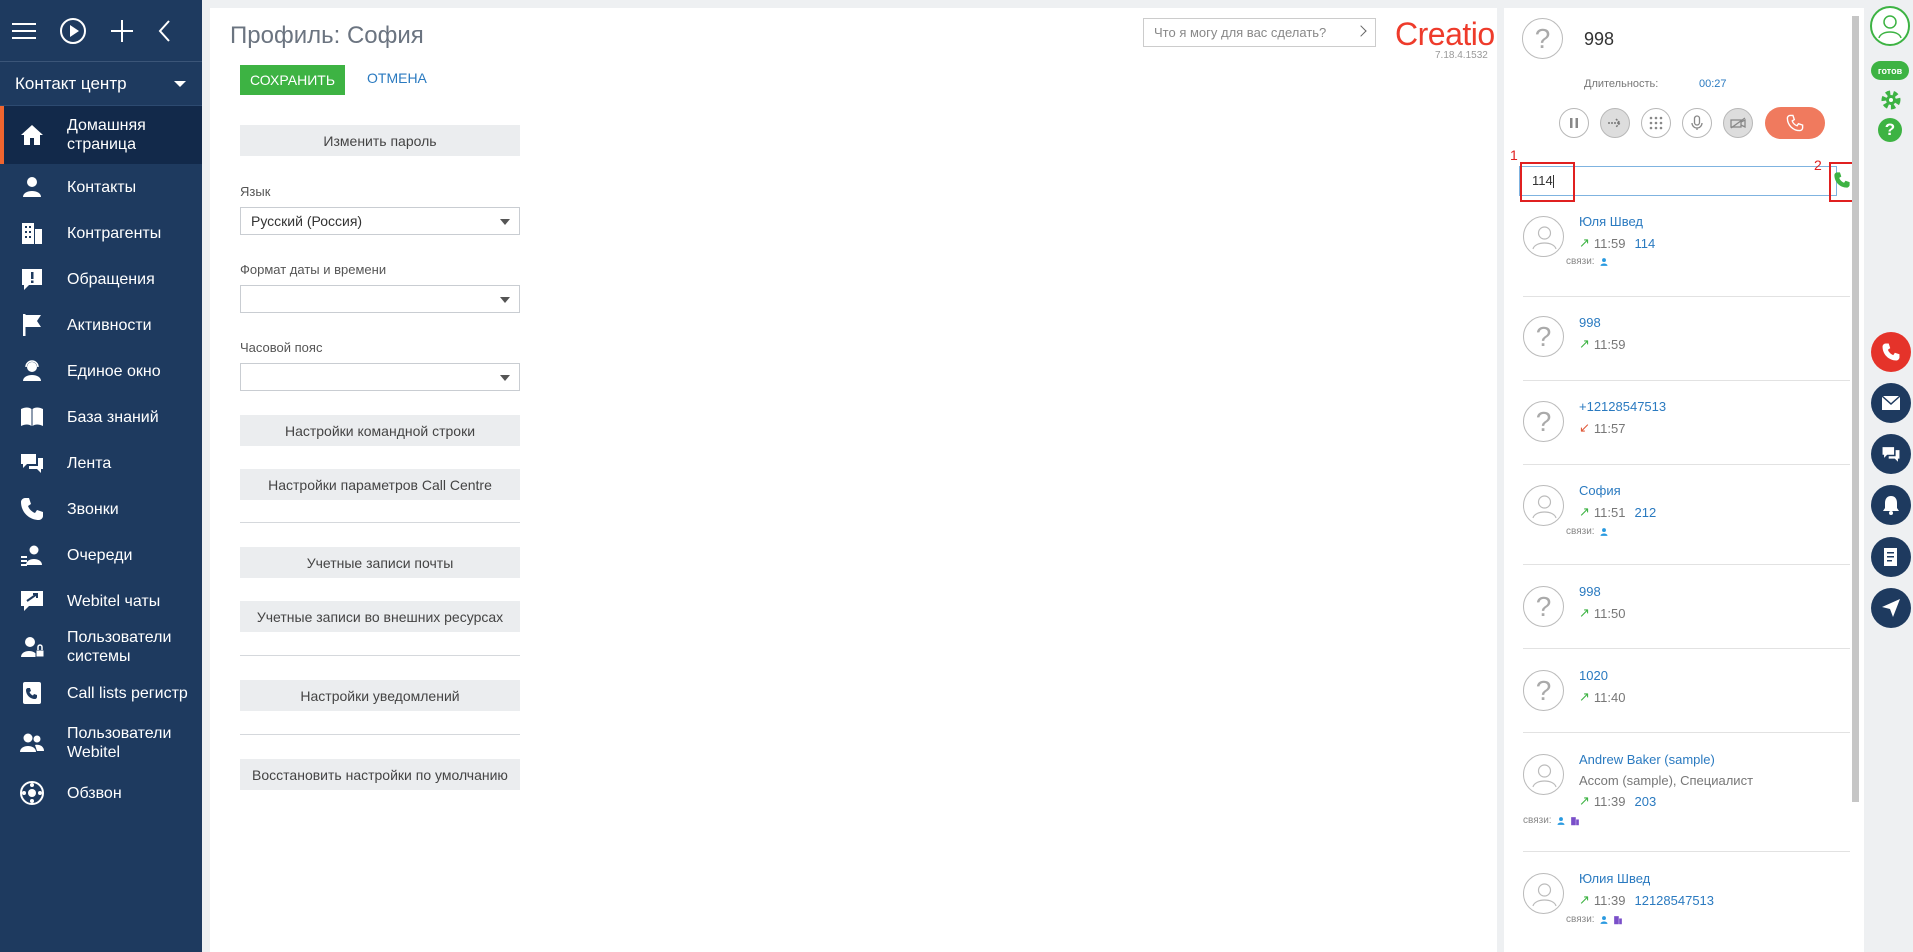 This screenshot has height=952, width=1913. Describe the element at coordinates (1584, 427) in the screenshot. I see `incoming-call-icon: ↙` at that location.